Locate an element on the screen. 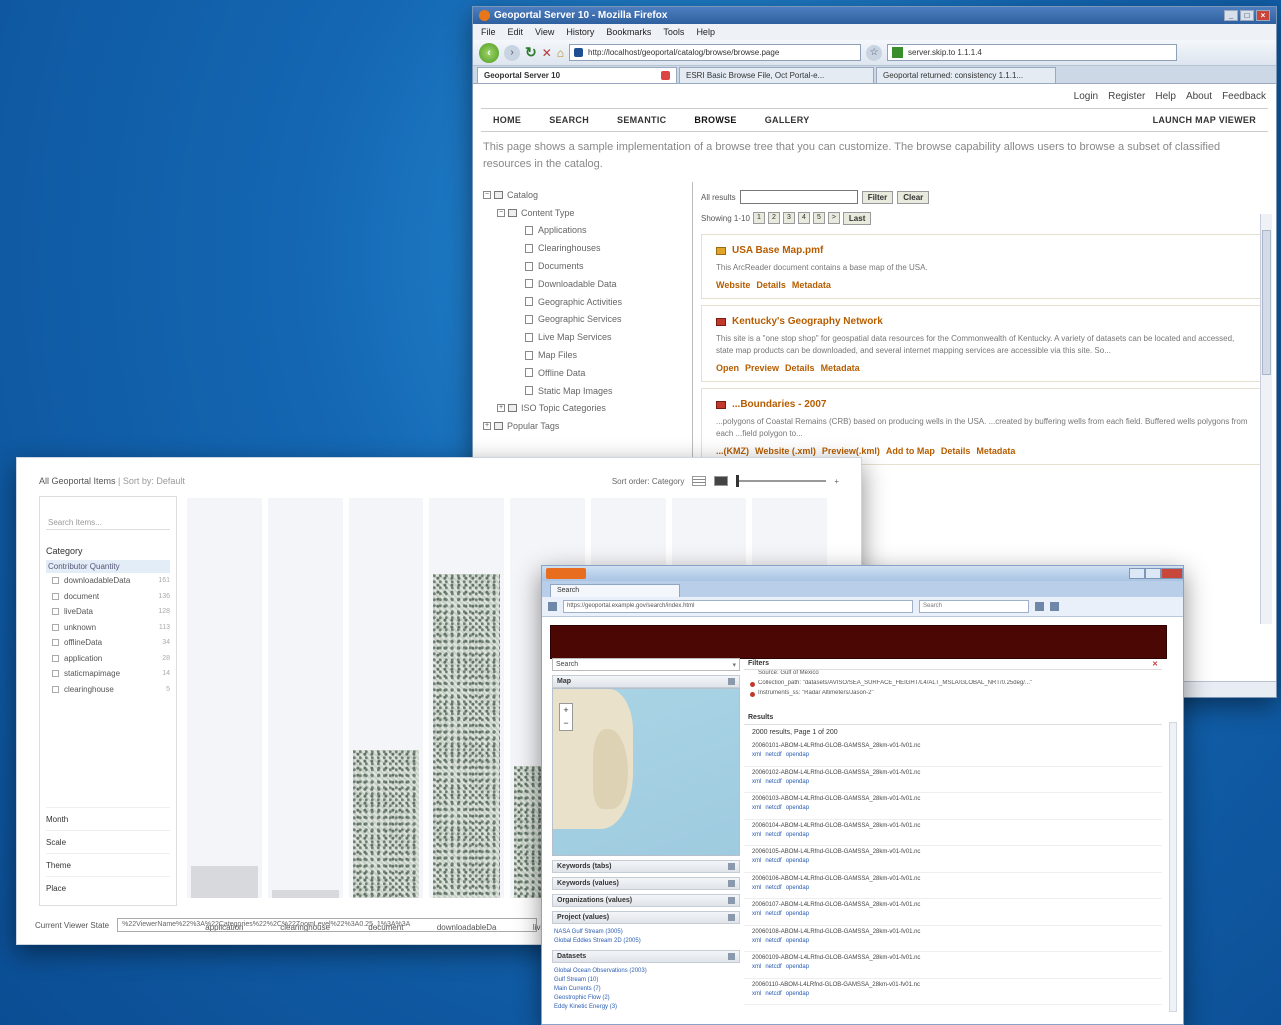 This screenshot has width=1281, height=1025. facet-panel-header: Keywords (tabs) is located at coordinates (646, 866).